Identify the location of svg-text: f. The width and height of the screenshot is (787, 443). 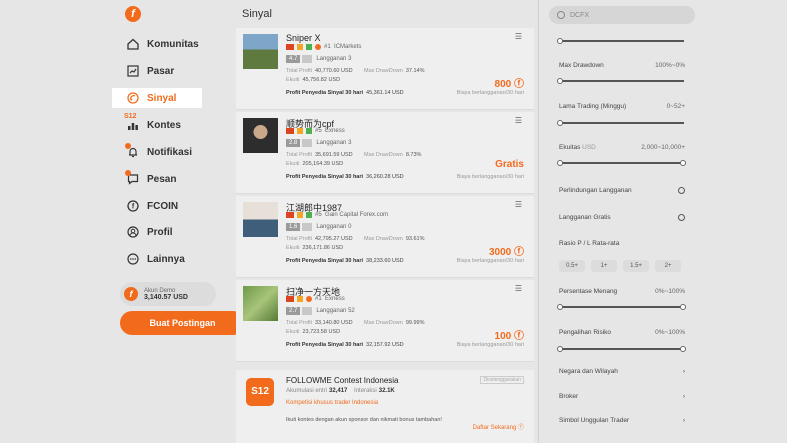
(132, 207).